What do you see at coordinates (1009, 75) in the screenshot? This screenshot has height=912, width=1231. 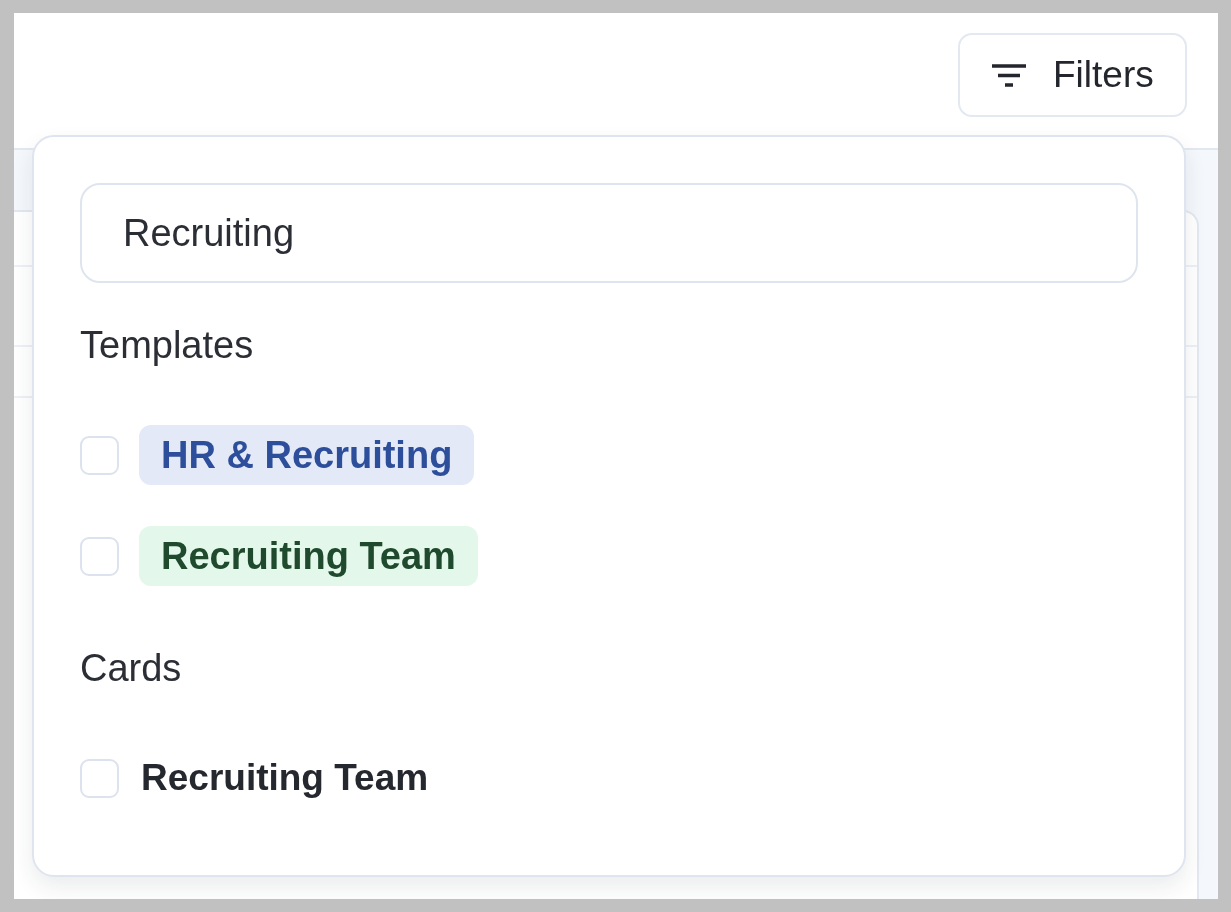 I see `filter-icon` at bounding box center [1009, 75].